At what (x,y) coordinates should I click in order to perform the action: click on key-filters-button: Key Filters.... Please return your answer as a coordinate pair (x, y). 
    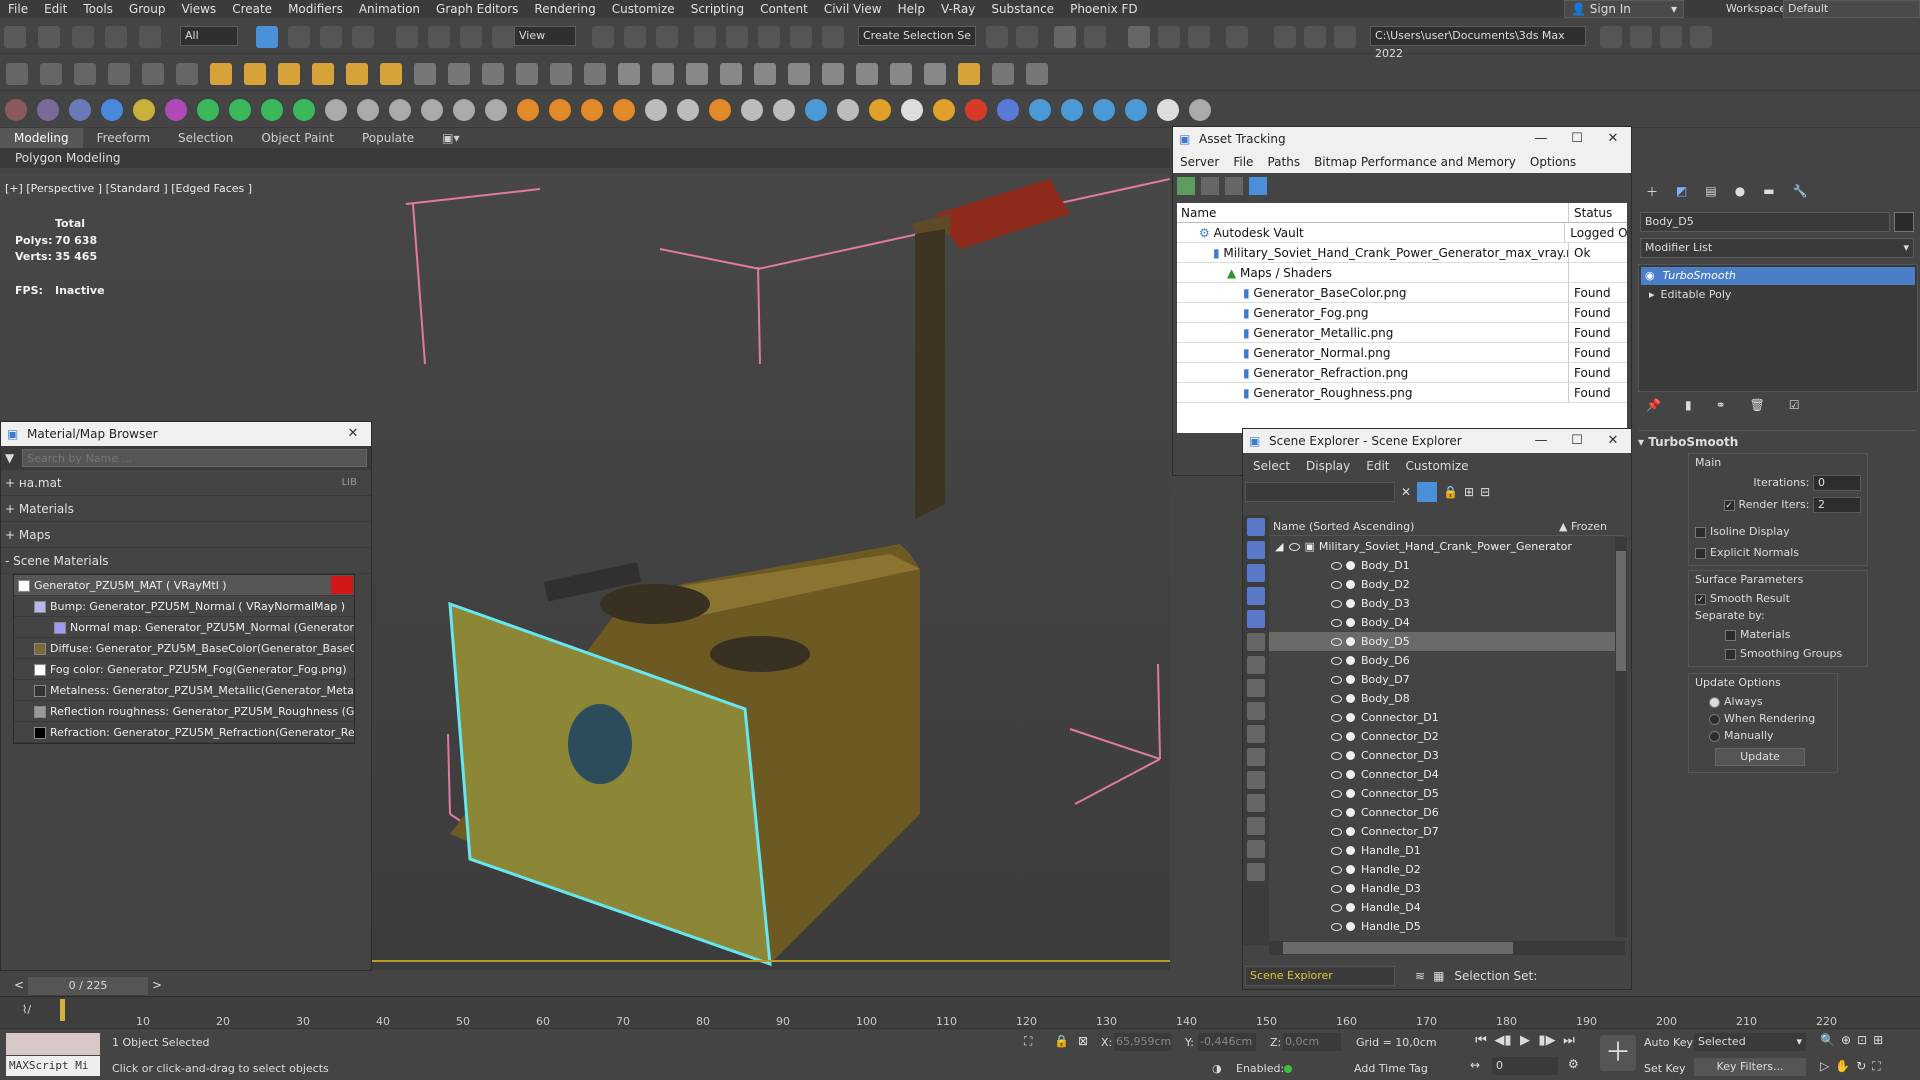
    Looking at the image, I should click on (1750, 1067).